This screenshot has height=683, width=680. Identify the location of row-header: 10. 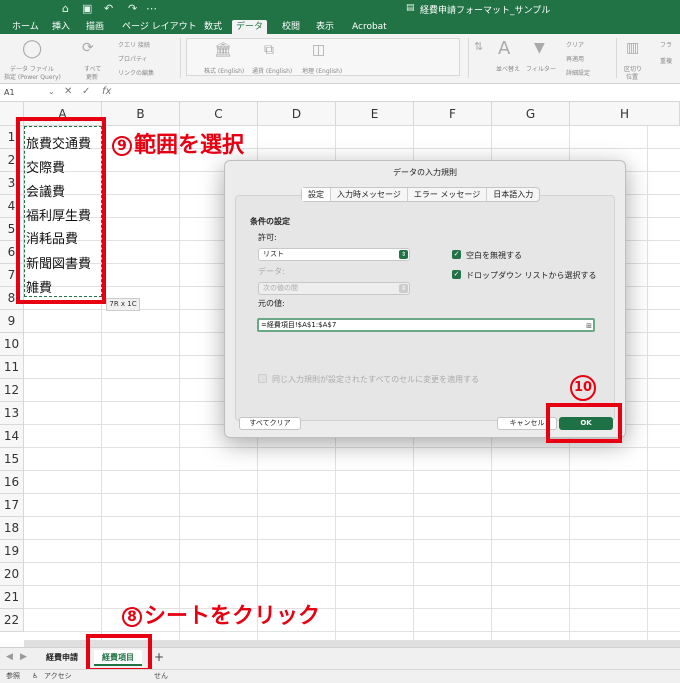
(12, 344).